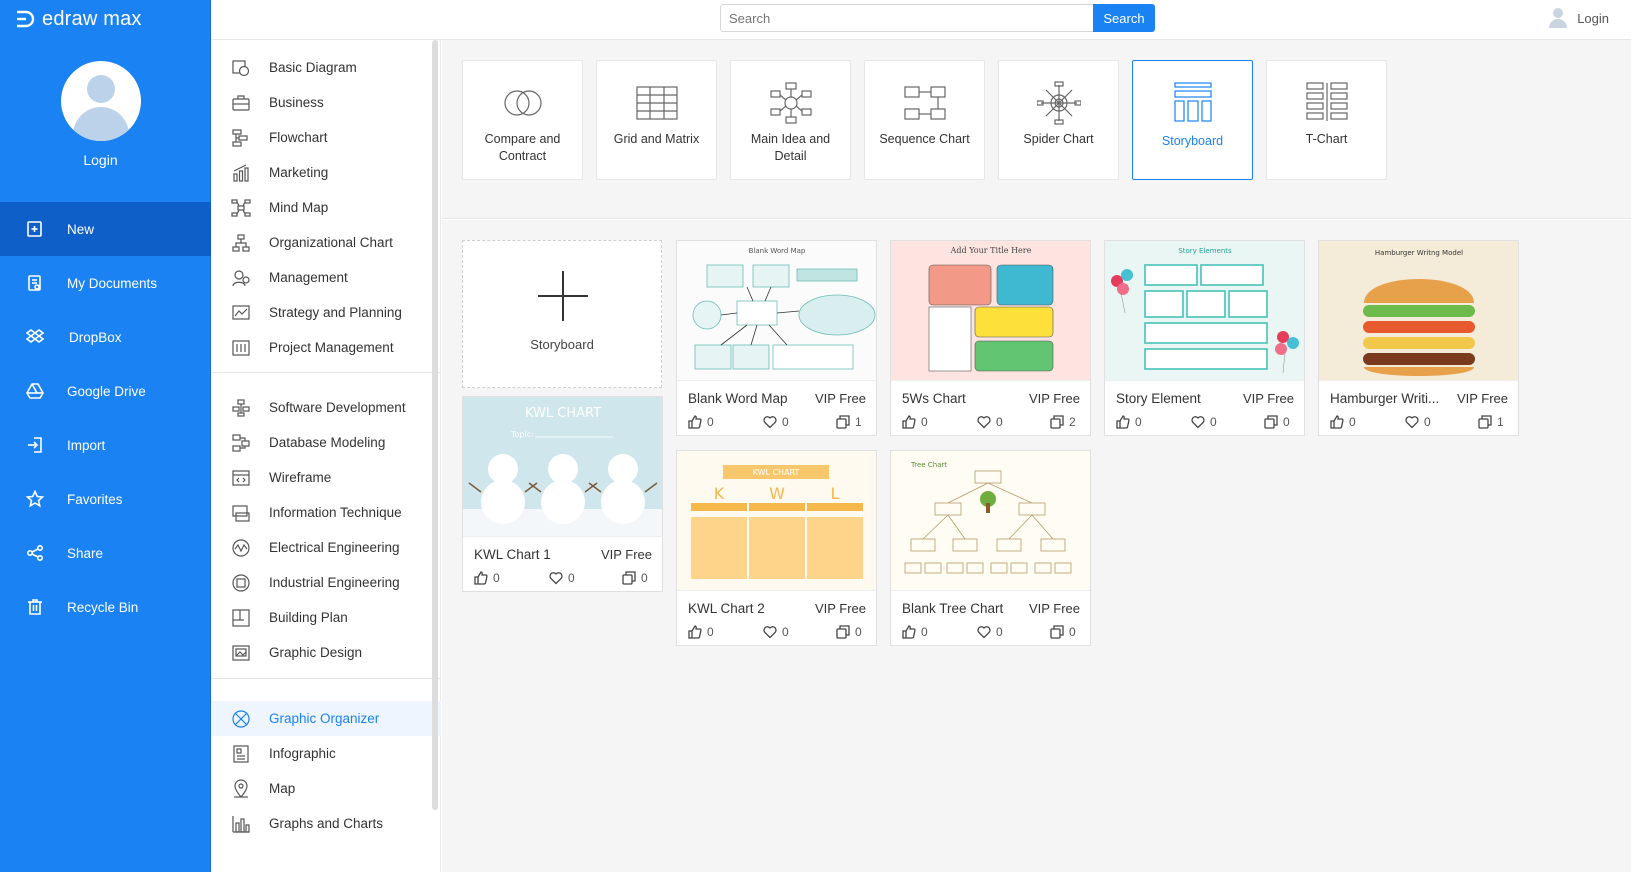  I want to click on sidebar-login-link: Login, so click(100, 160).